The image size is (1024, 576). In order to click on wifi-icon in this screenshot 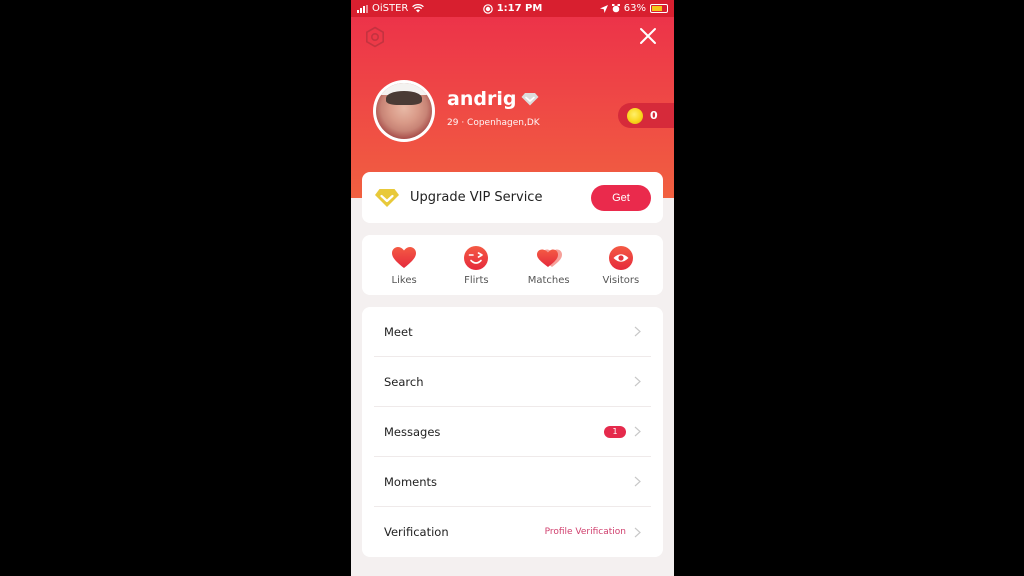, I will do `click(418, 8)`.